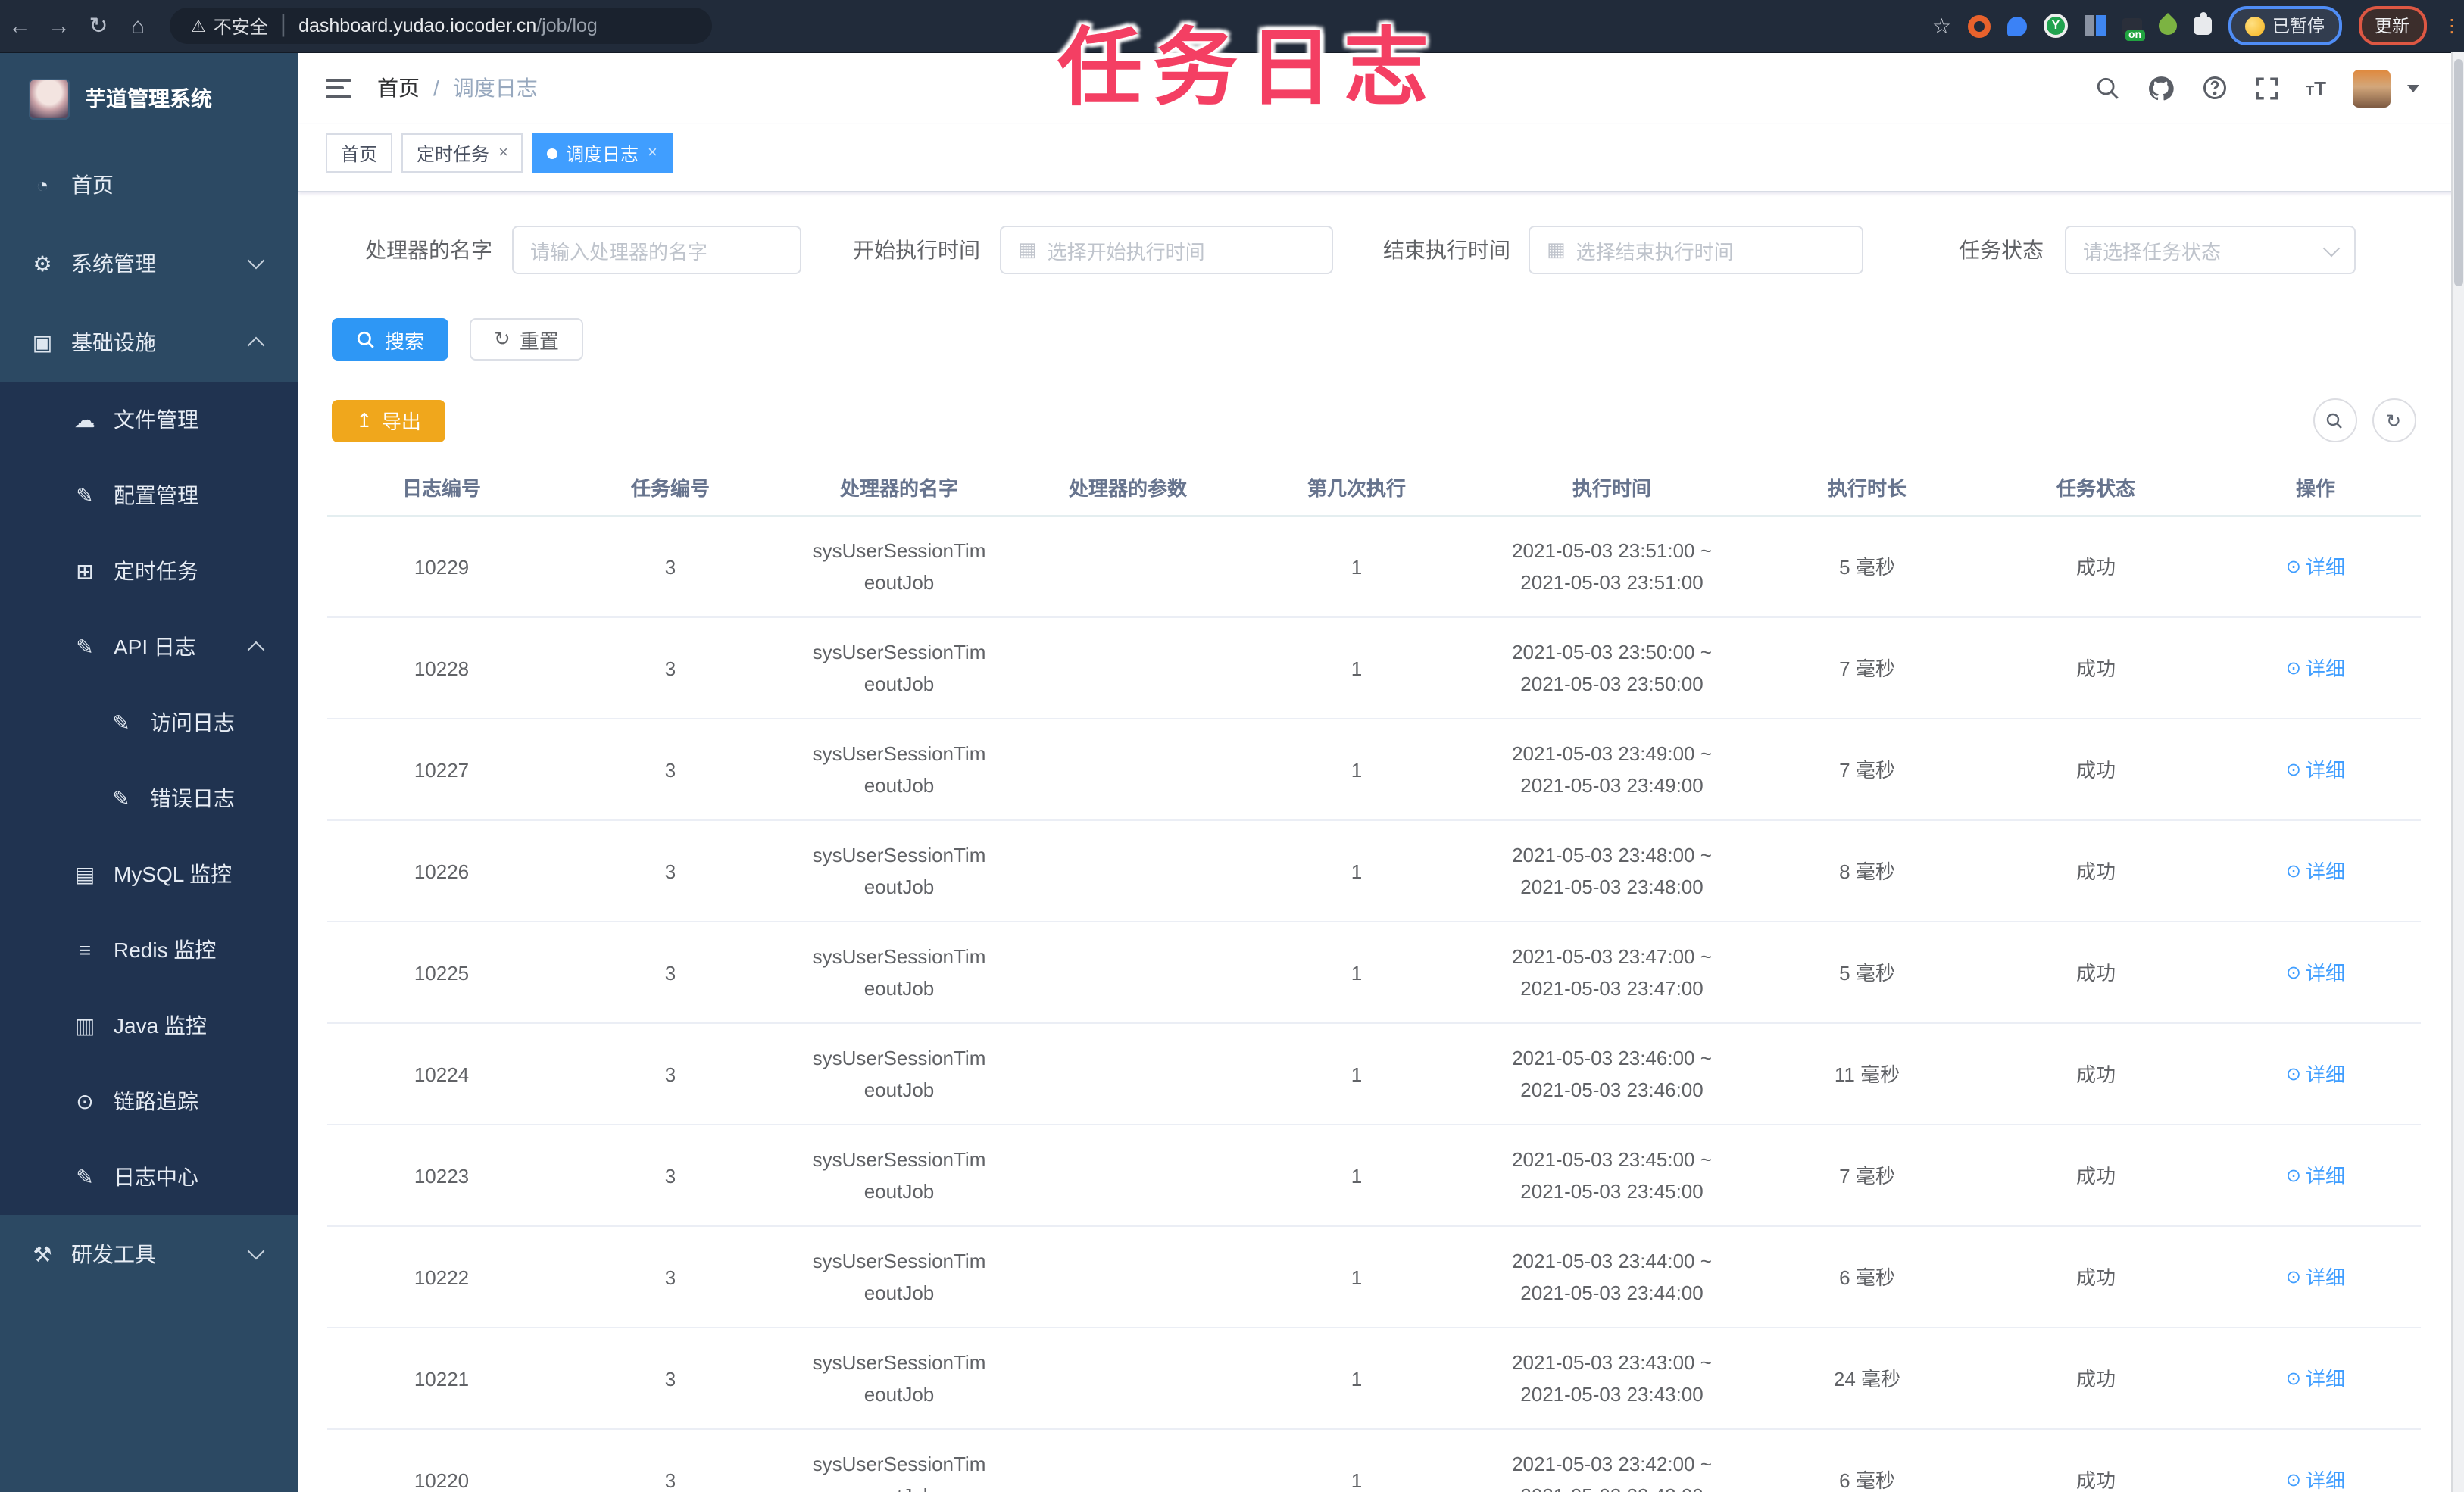  What do you see at coordinates (1126, 252) in the screenshot?
I see `start-time-placeholder: 选择开始执行时间` at bounding box center [1126, 252].